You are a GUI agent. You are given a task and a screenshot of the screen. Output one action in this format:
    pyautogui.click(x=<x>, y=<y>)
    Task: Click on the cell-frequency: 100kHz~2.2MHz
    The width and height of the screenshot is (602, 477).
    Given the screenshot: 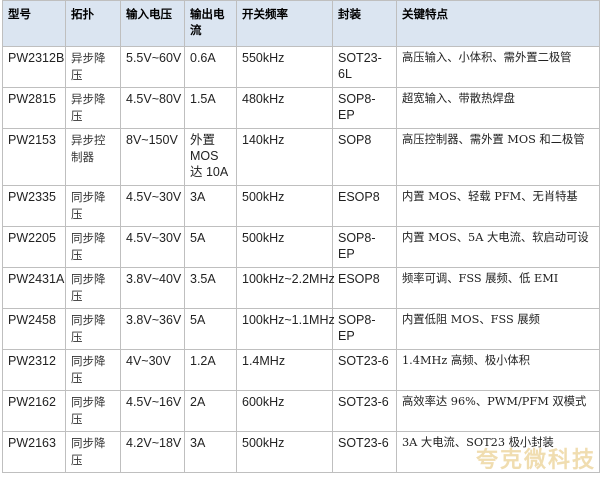 What is the action you would take?
    pyautogui.click(x=285, y=288)
    